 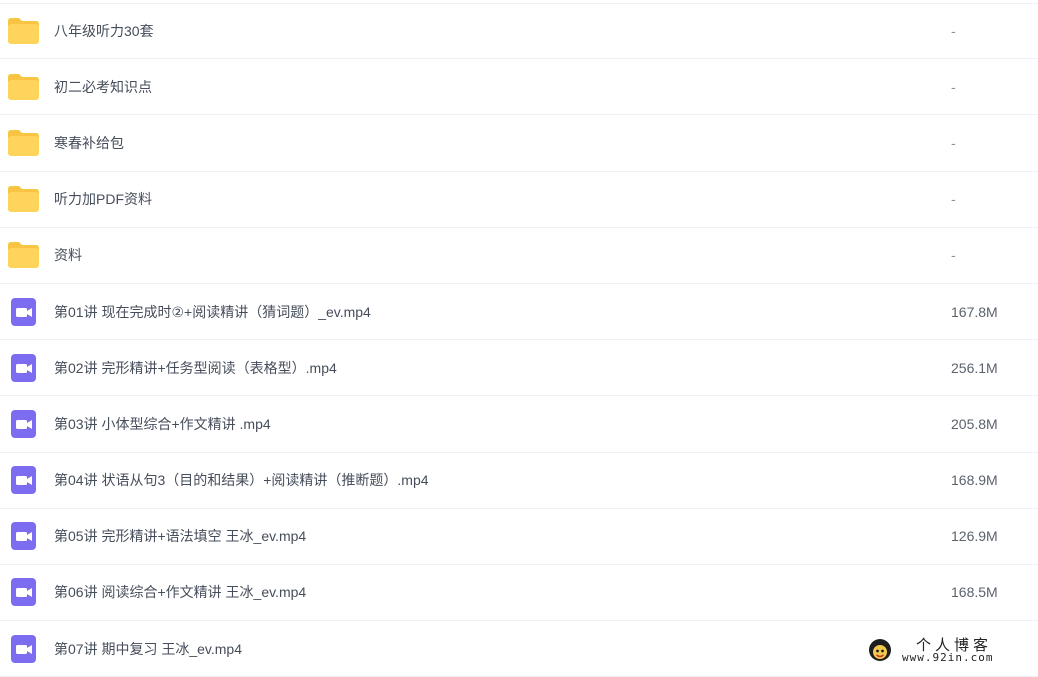 I want to click on file-name: 听力加PDF资料, so click(x=103, y=199).